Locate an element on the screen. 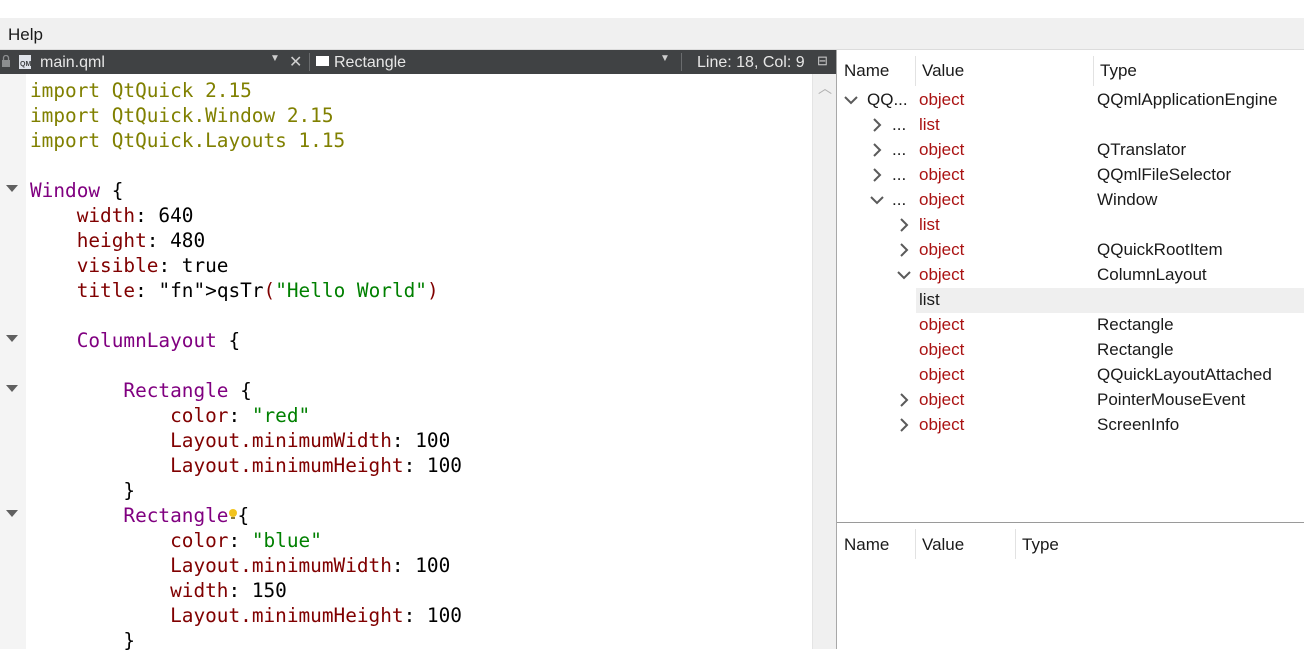 This screenshot has width=1304, height=653. code-line: title: "fn">qsTr("Hello World") is located at coordinates (257, 290).